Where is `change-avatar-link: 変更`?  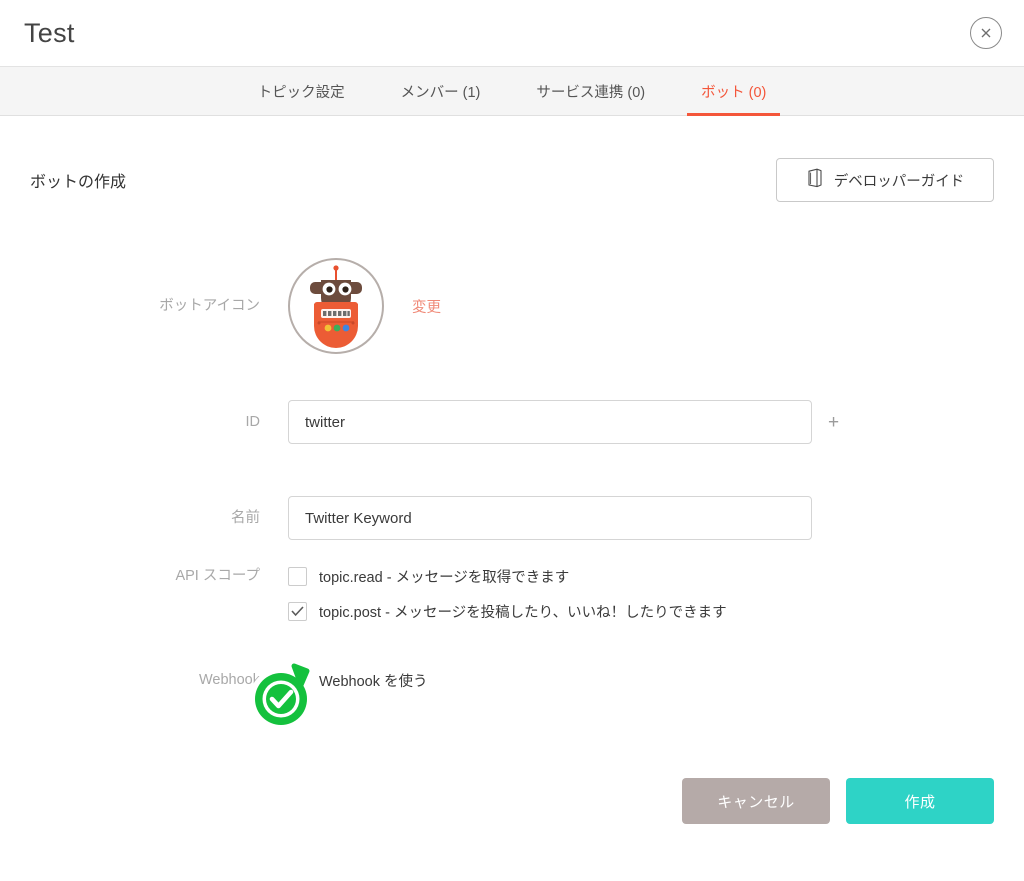 change-avatar-link: 変更 is located at coordinates (426, 306).